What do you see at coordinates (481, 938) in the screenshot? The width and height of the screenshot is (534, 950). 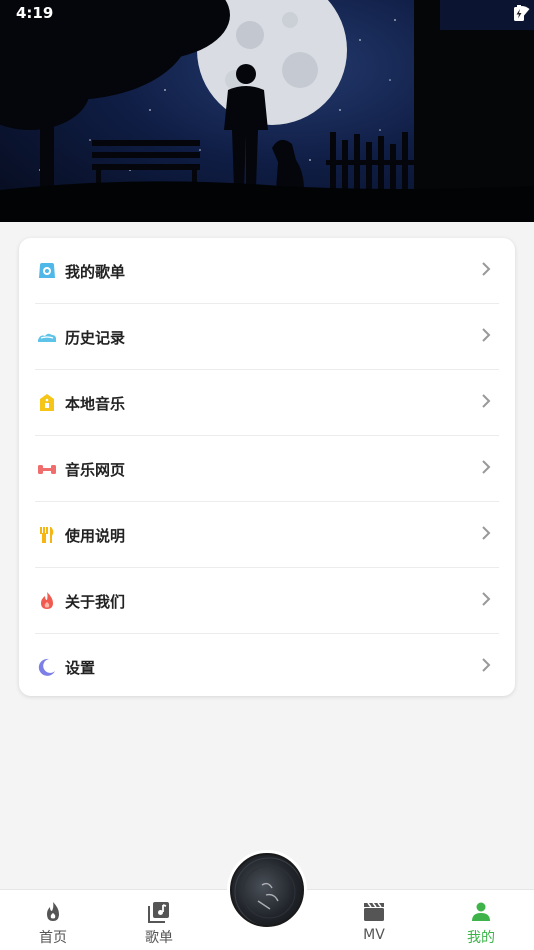 I see `nav-label: 我的` at bounding box center [481, 938].